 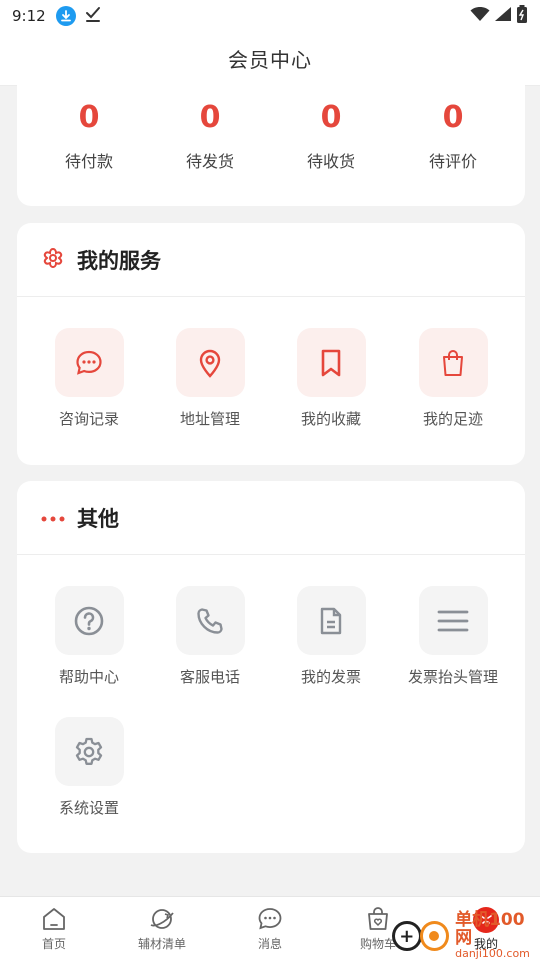 I want to click on target-circle-icon, so click(x=434, y=936).